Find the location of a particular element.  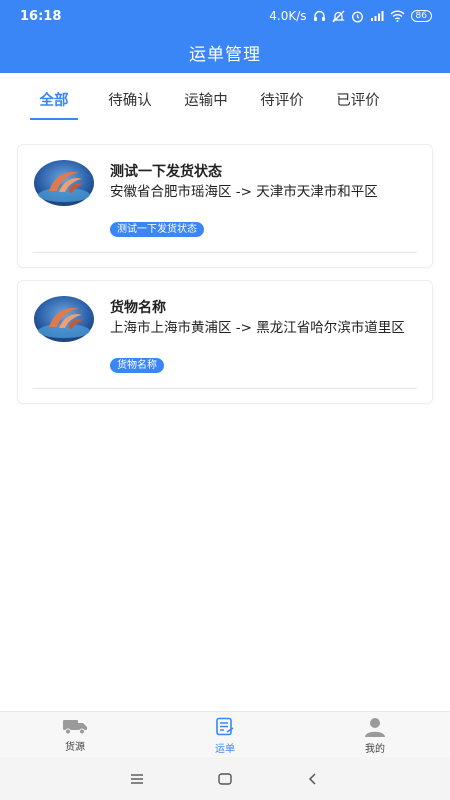

menu-icon is located at coordinates (137, 779).